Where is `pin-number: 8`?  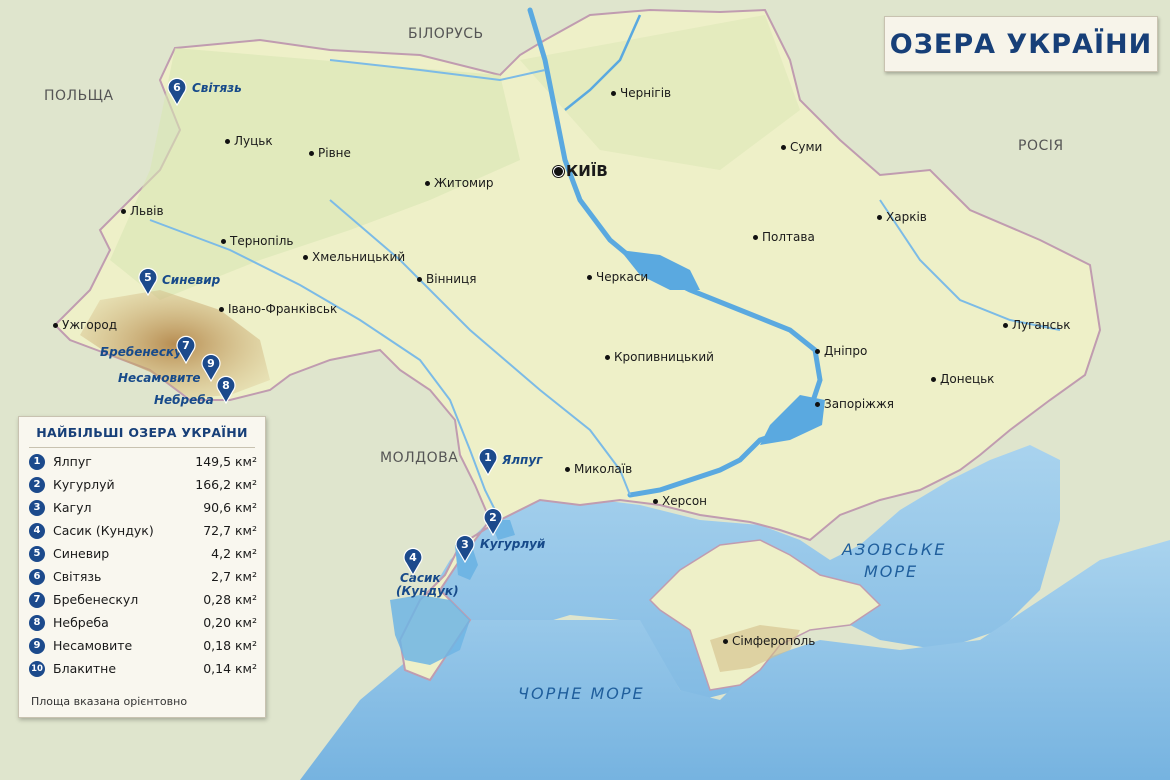
pin-number: 8 is located at coordinates (226, 385).